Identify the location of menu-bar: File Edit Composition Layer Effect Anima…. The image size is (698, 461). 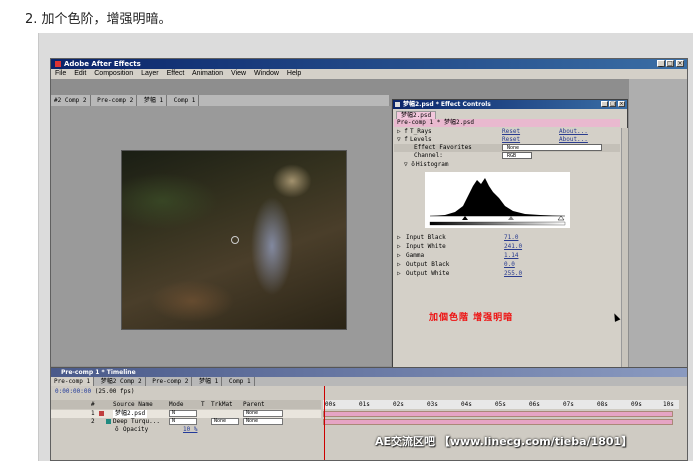
(369, 74).